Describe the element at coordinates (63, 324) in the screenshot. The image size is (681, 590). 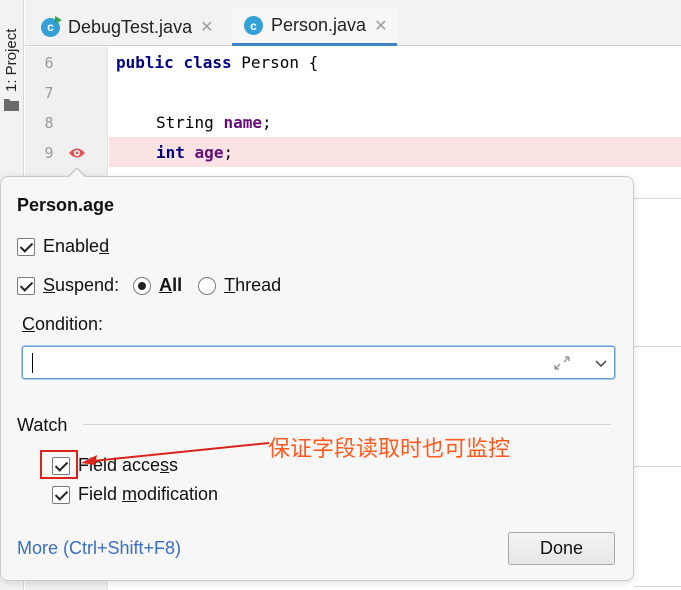
I see `condition-label: Condition:` at that location.